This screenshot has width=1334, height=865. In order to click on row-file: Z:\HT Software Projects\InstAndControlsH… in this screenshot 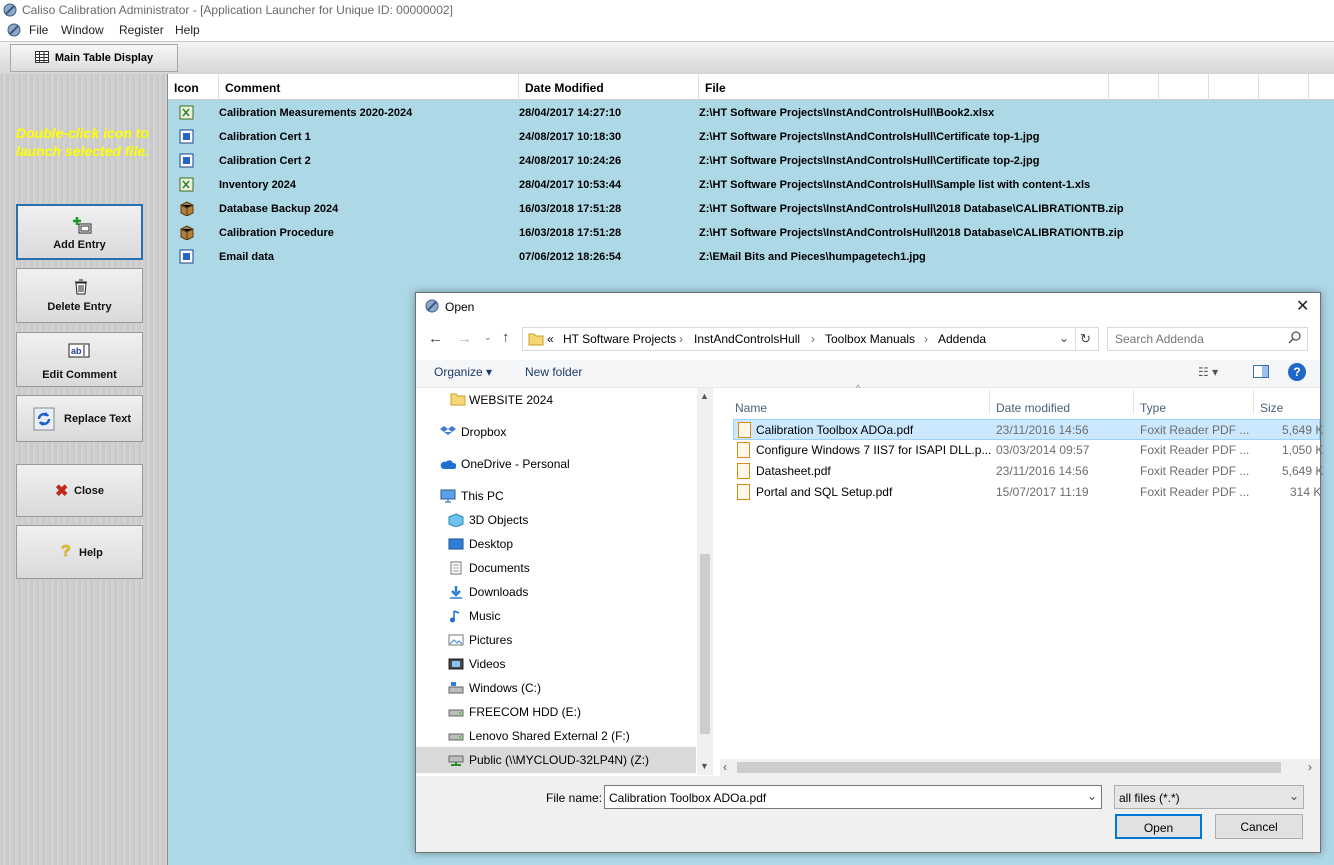, I will do `click(847, 113)`.